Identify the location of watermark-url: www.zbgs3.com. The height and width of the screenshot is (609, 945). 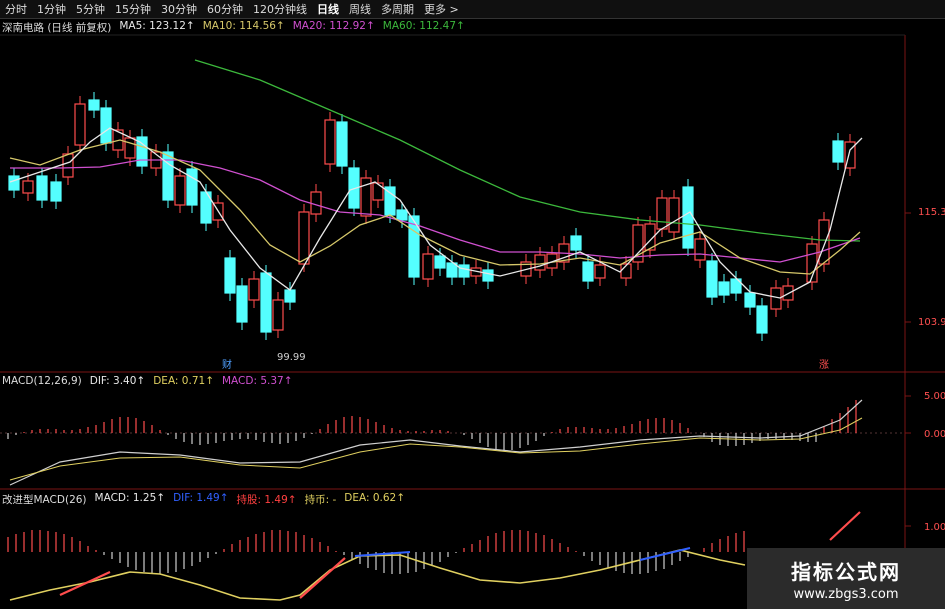
(846, 594).